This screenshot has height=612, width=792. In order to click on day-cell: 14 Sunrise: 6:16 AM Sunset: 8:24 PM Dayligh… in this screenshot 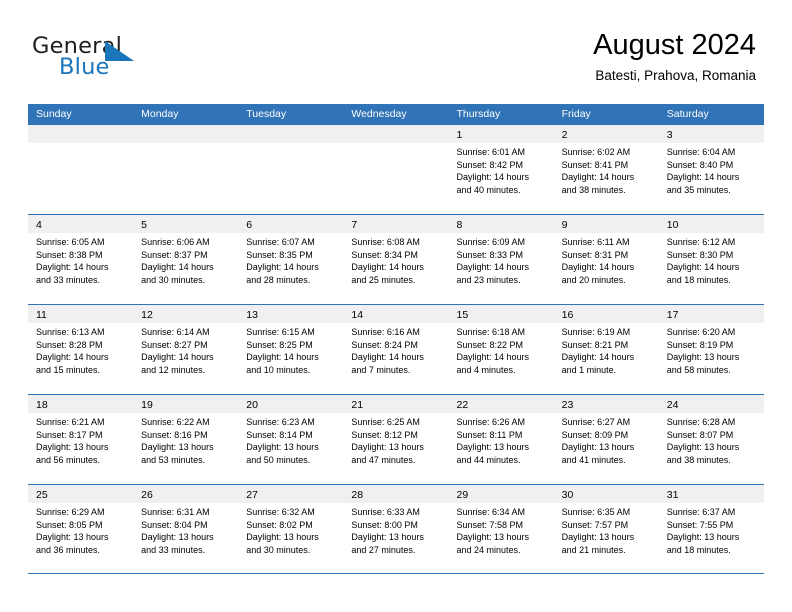, I will do `click(396, 349)`.